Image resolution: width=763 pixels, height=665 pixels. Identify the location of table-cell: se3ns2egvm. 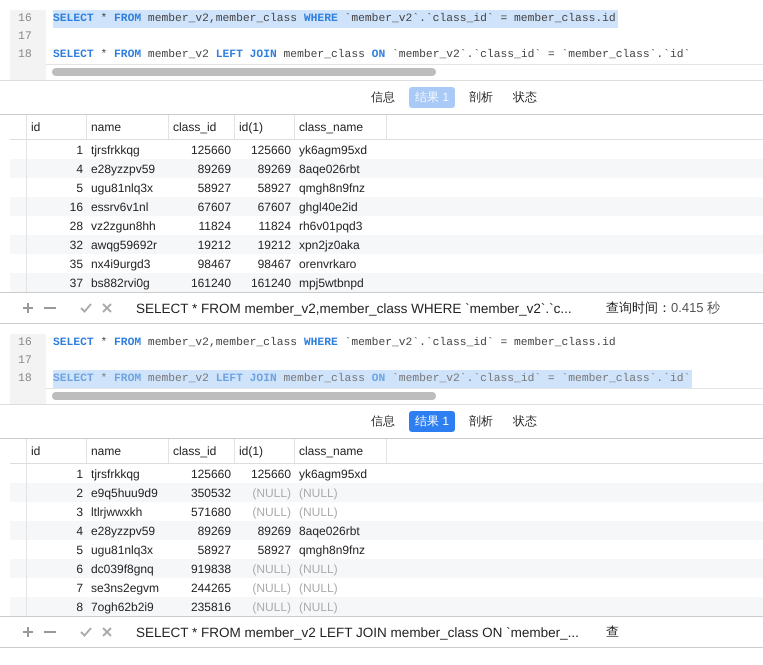
(125, 587).